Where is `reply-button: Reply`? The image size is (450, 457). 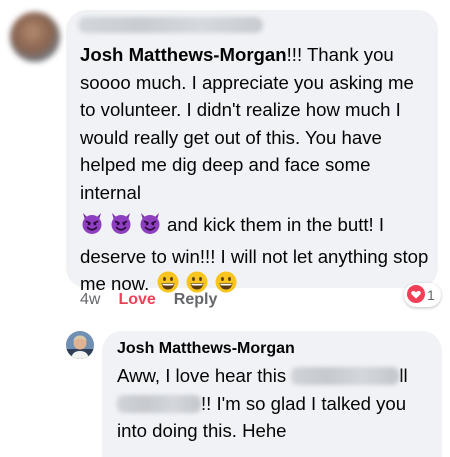
reply-button: Reply is located at coordinates (196, 300).